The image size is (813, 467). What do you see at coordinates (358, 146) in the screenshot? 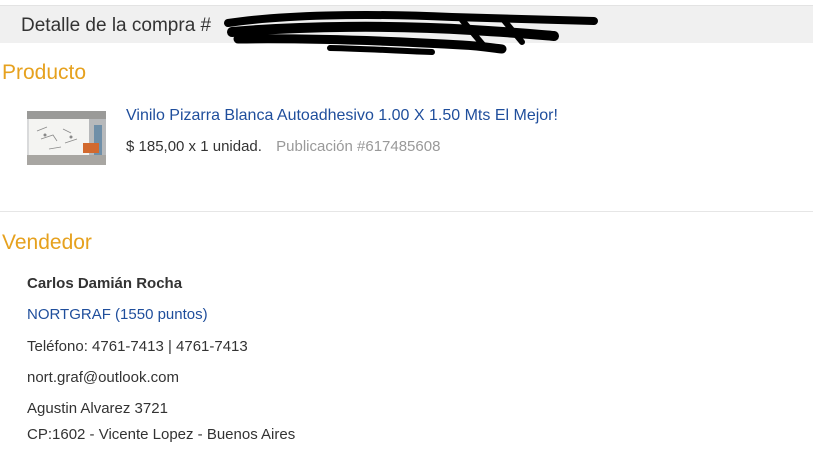
I see `publication-number: Publicación #617485608` at bounding box center [358, 146].